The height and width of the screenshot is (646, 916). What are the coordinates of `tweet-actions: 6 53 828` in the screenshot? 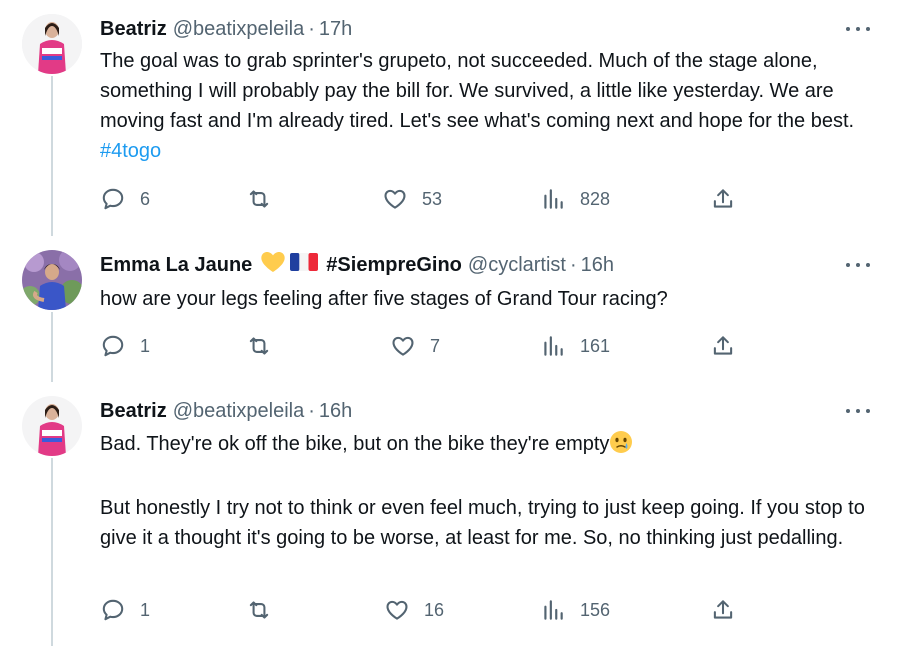 It's located at (420, 199).